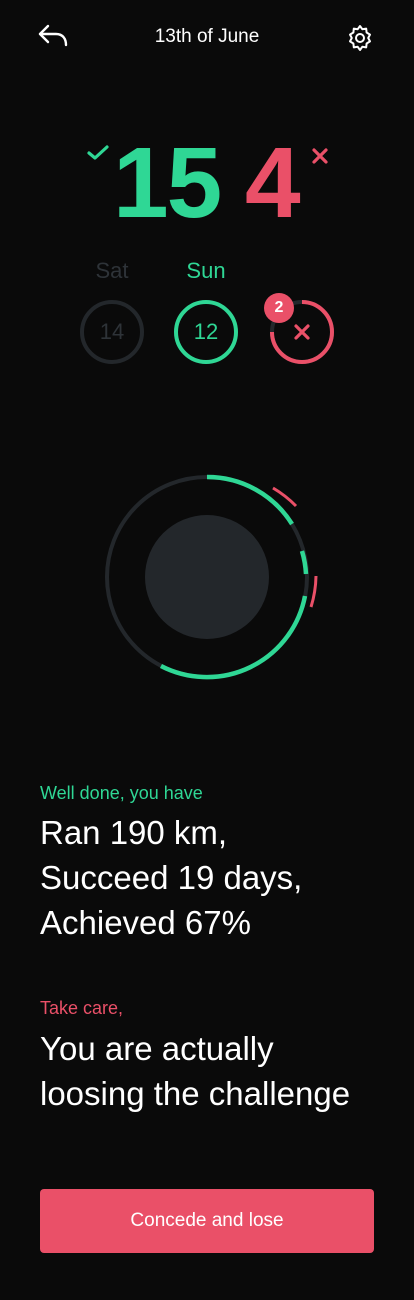  Describe the element at coordinates (279, 308) in the screenshot. I see `missed-badge: 2` at that location.